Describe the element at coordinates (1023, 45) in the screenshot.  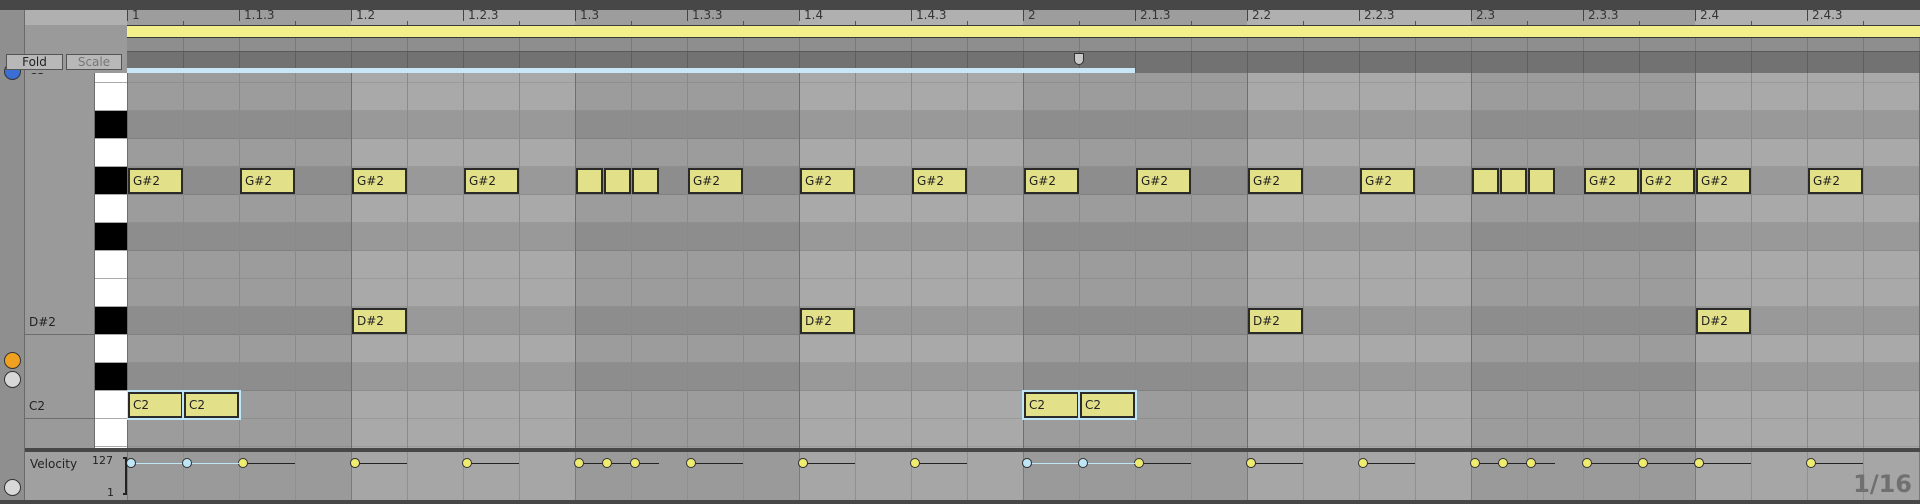
I see `start-end-markers` at that location.